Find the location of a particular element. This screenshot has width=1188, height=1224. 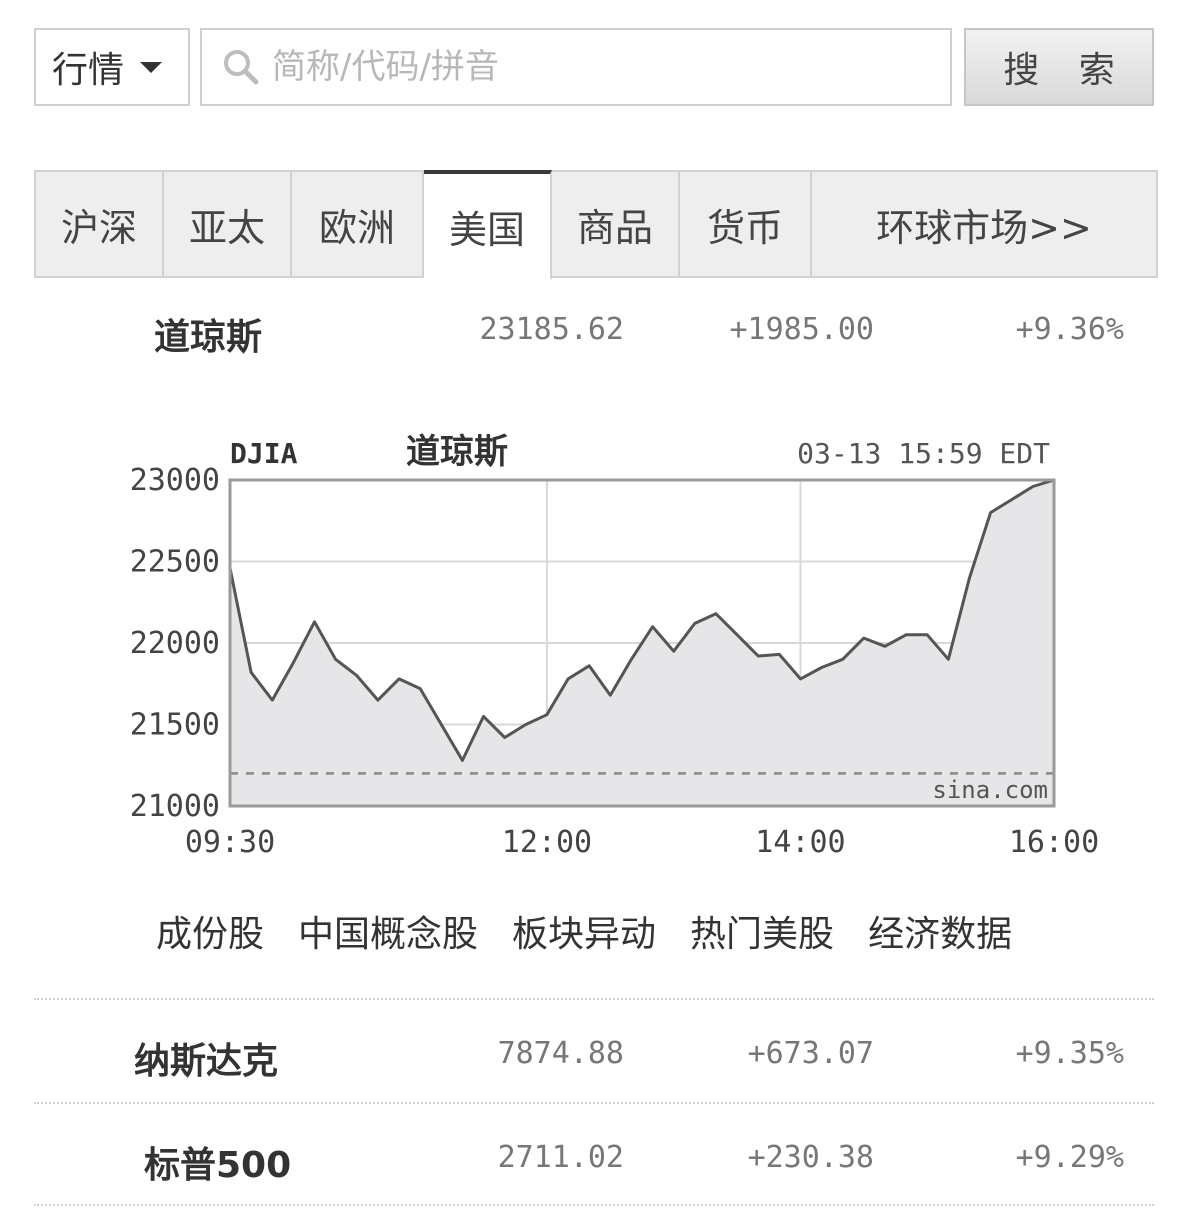

tab-commodities: 商品 is located at coordinates (616, 225).